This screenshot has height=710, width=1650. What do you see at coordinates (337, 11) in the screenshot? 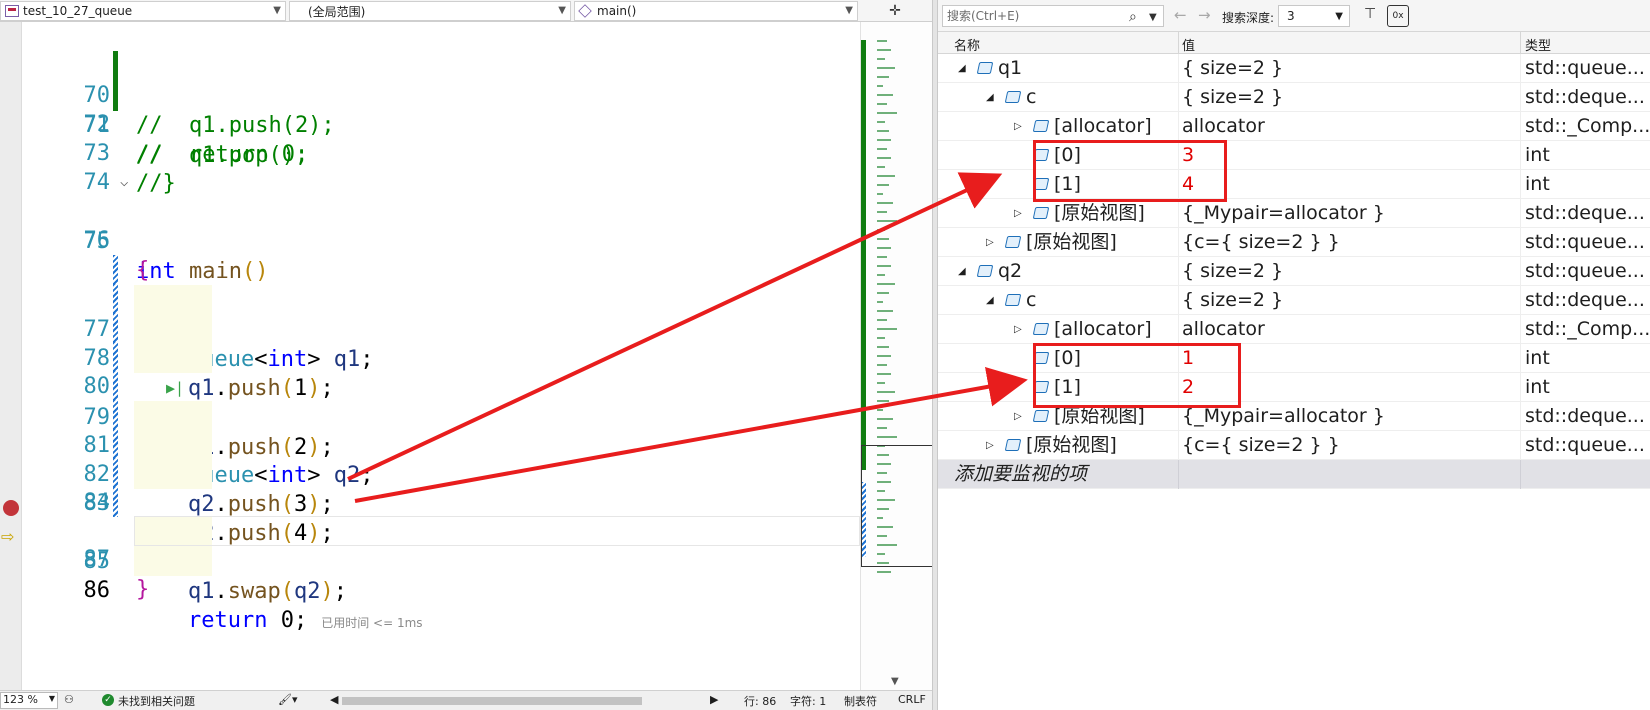
I see `scope-name: (全局范围)` at bounding box center [337, 11].